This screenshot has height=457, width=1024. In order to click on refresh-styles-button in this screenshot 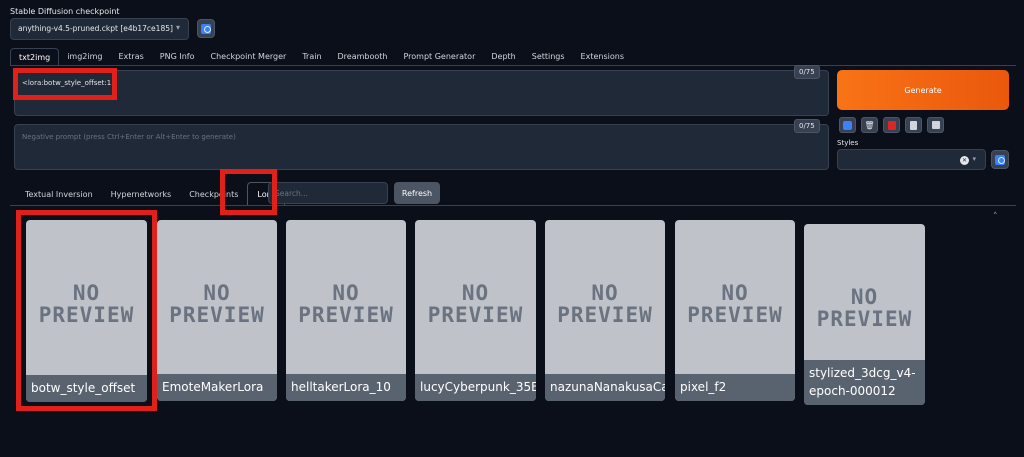, I will do `click(1000, 159)`.